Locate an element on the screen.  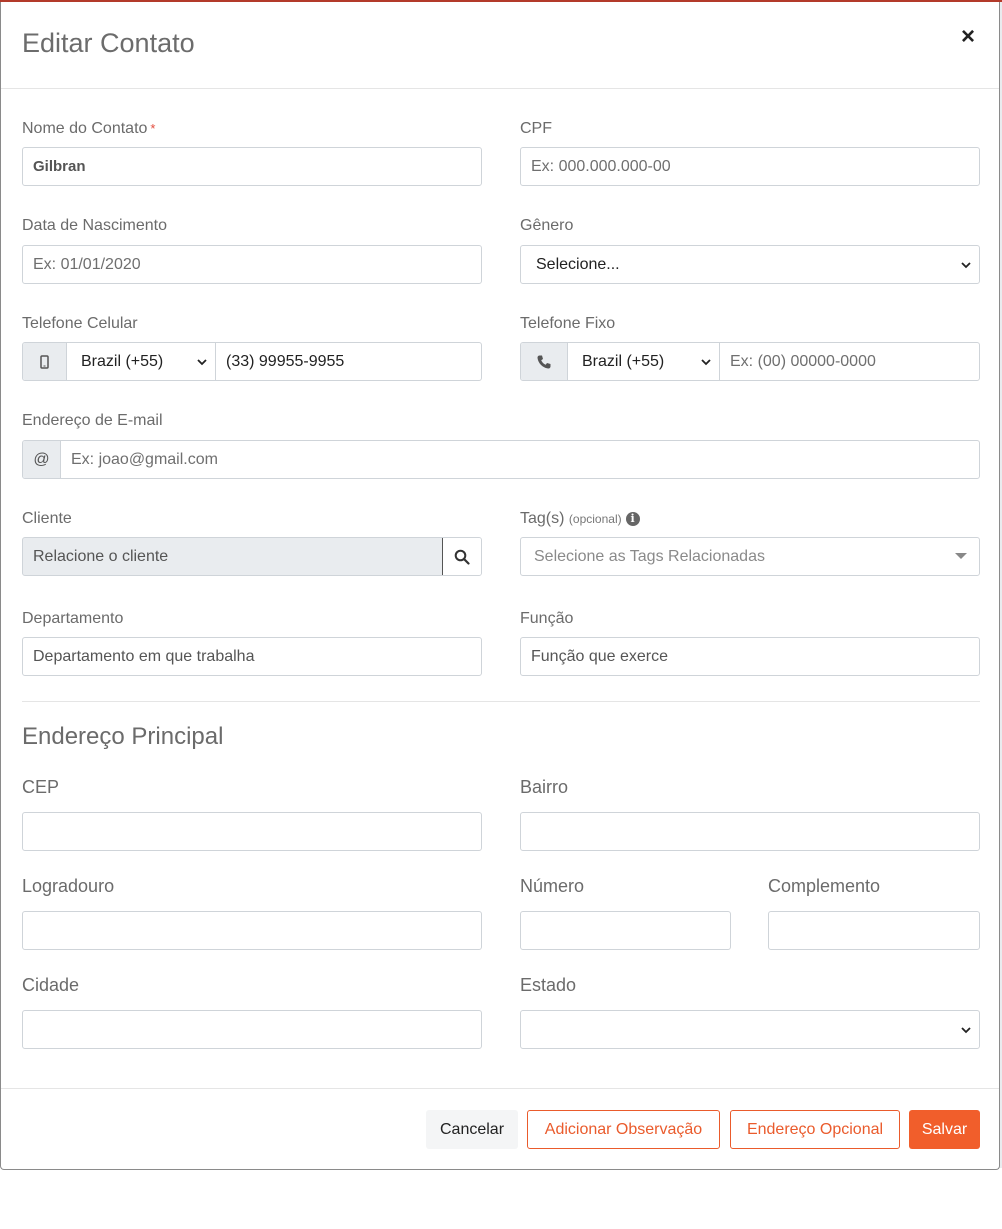
nome-value: Gilbran is located at coordinates (59, 166).